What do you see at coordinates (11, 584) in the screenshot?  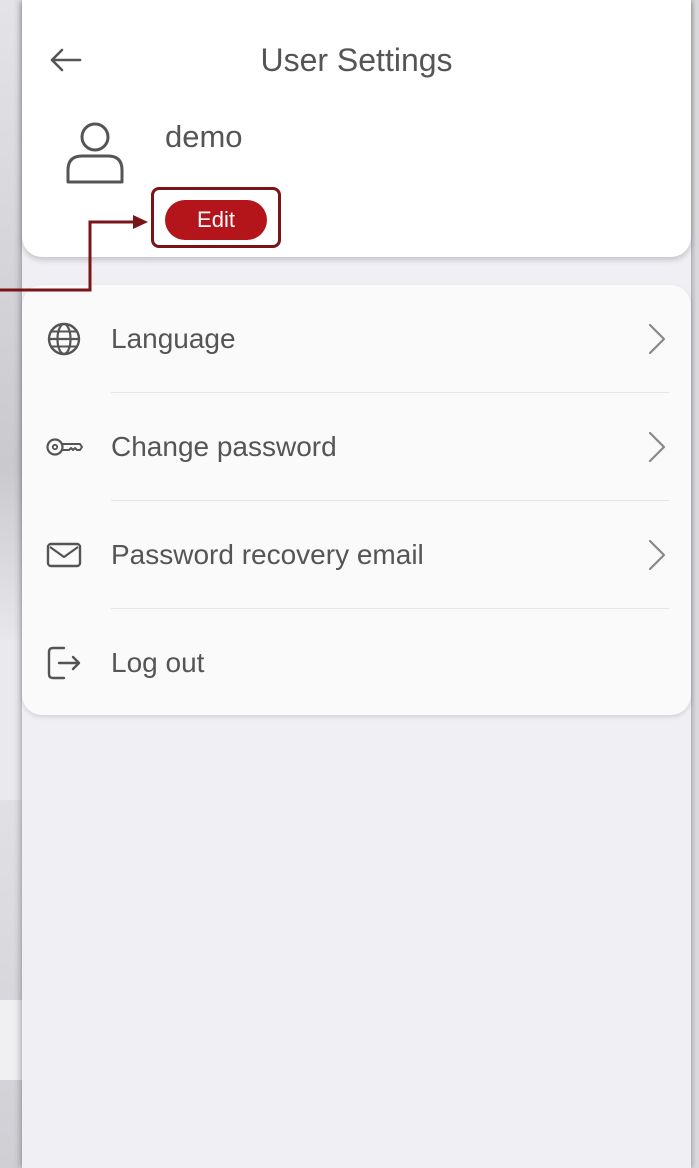 I see `background-blur` at bounding box center [11, 584].